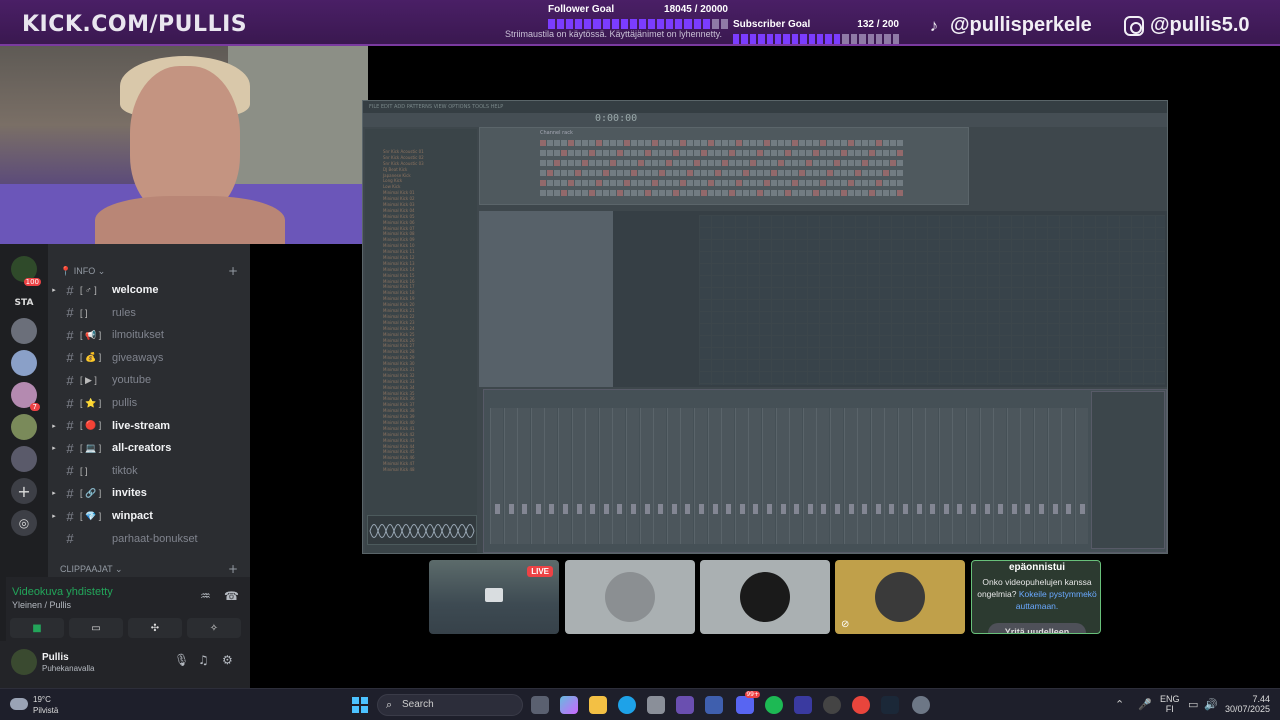 The width and height of the screenshot is (1280, 720). Describe the element at coordinates (231, 596) in the screenshot. I see `disconnect-icon: ☎` at that location.